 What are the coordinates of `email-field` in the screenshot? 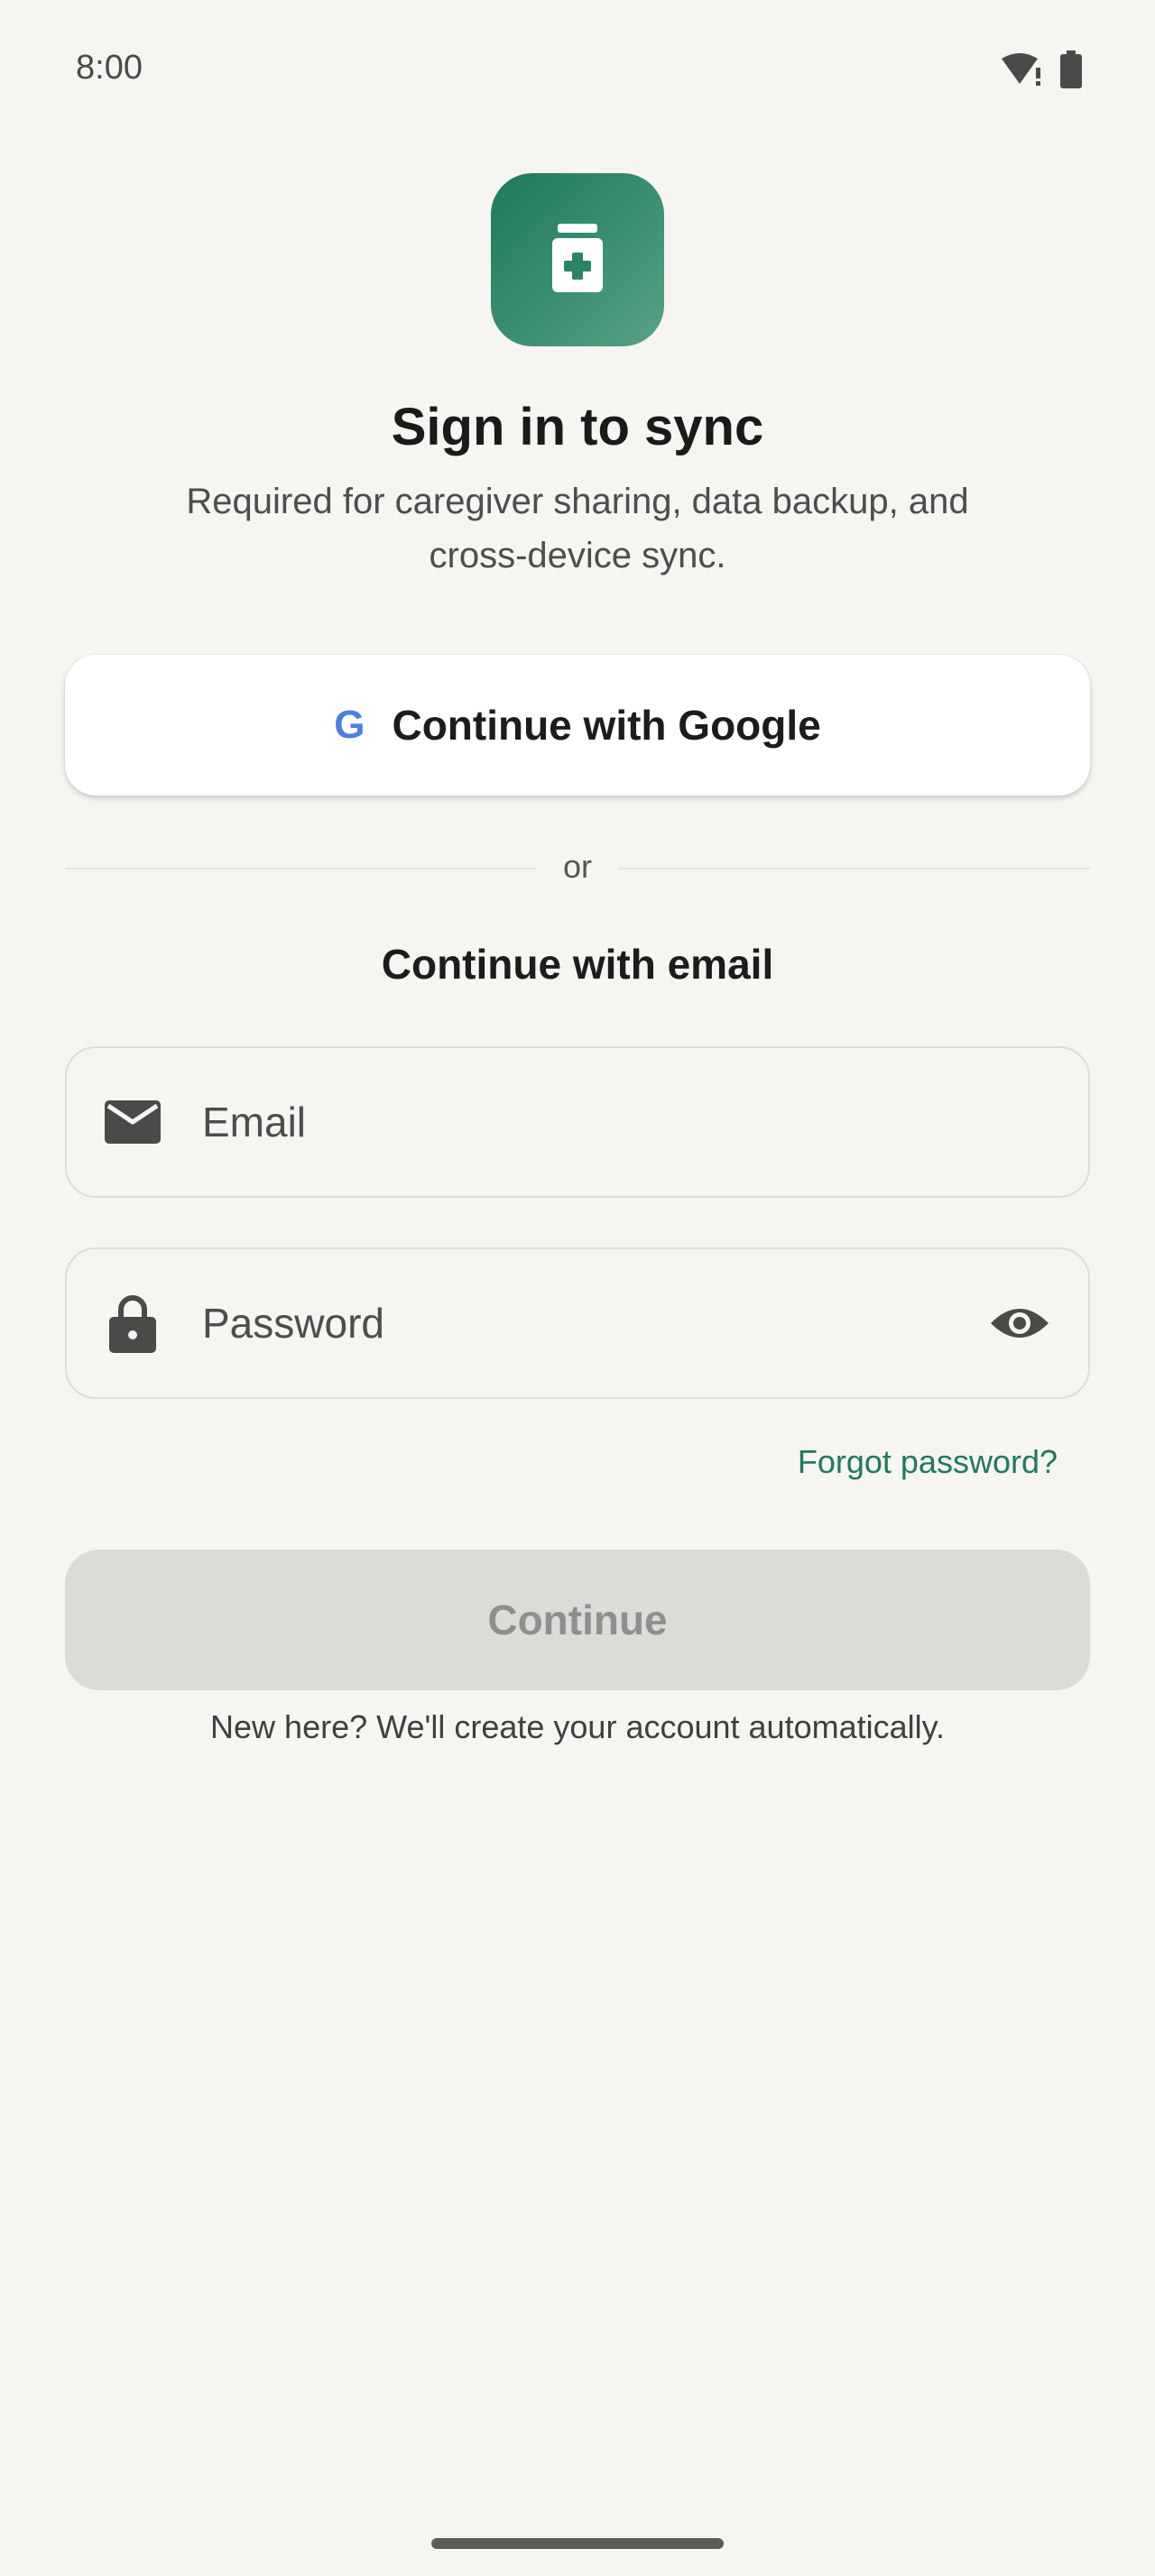 It's located at (577, 1122).